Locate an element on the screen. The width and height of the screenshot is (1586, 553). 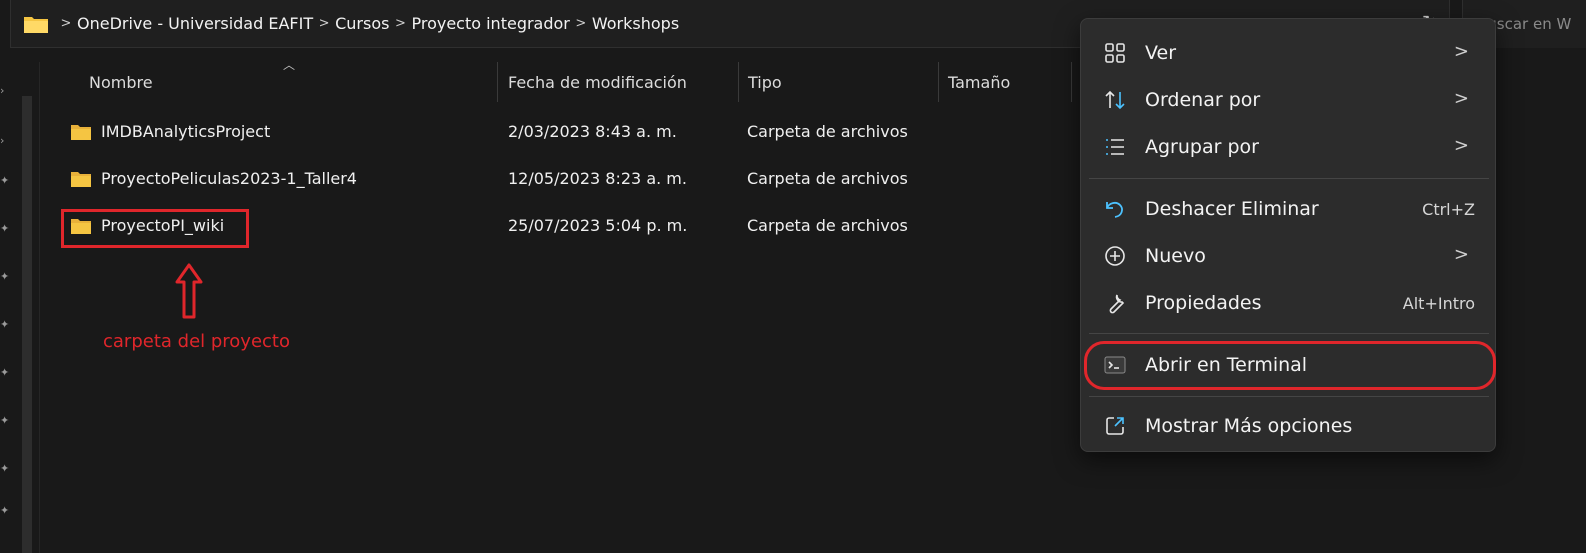
menu-item-propiedades: Propiedades Alt+Intro is located at coordinates (1289, 303).